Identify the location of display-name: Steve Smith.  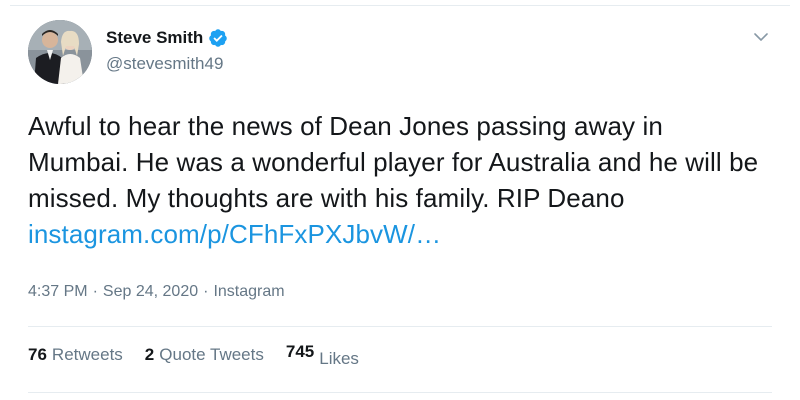
(154, 38).